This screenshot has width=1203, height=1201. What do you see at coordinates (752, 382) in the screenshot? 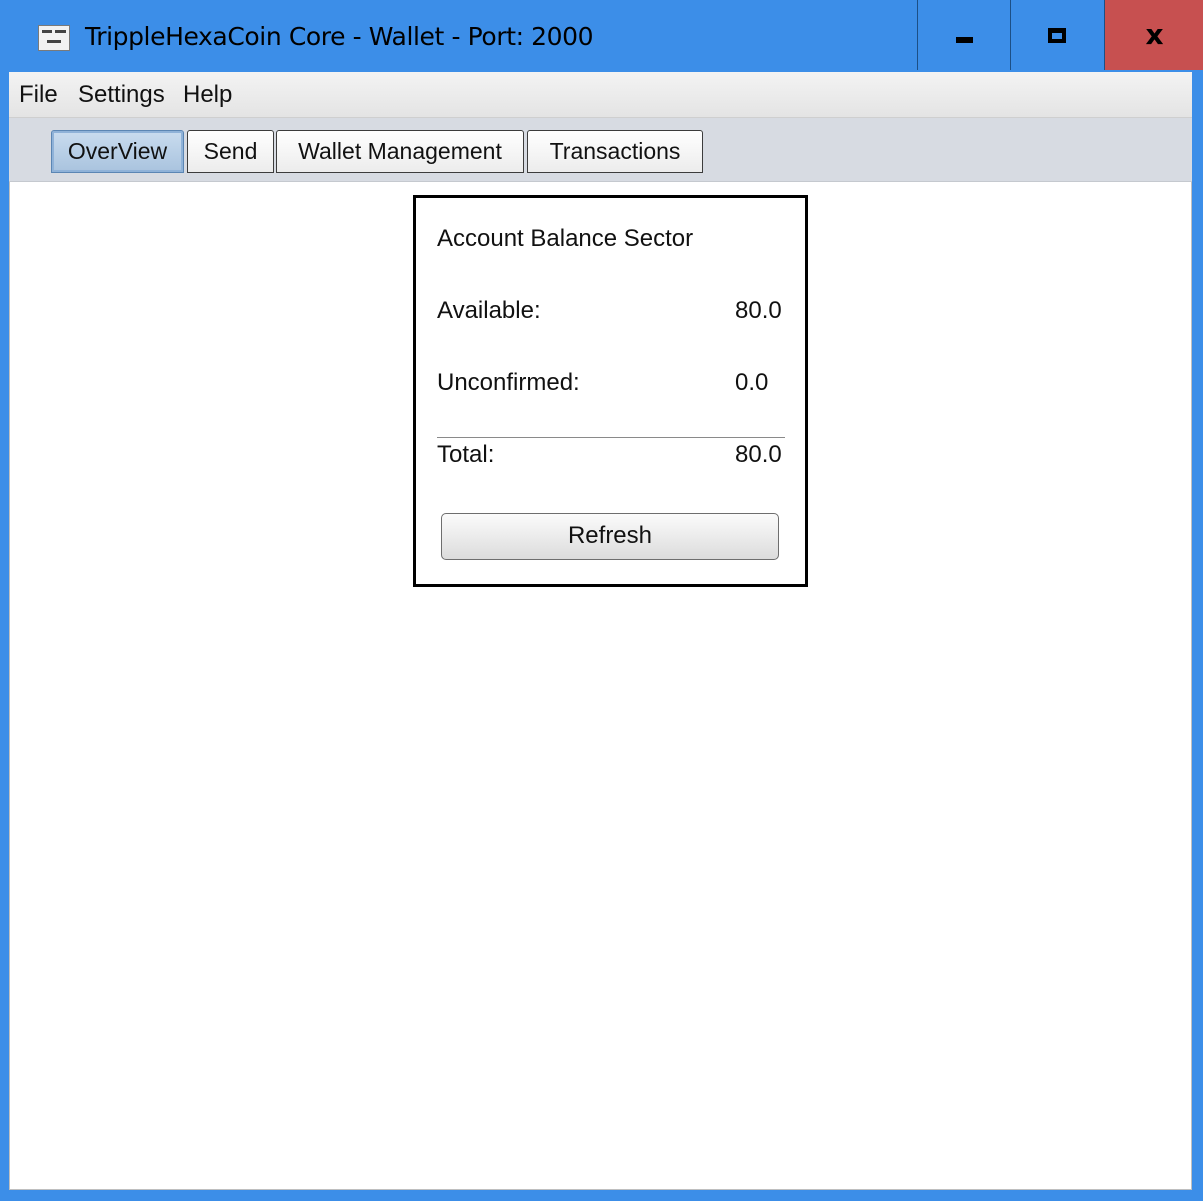
I see `unconfirmed-value: 0.0` at bounding box center [752, 382].